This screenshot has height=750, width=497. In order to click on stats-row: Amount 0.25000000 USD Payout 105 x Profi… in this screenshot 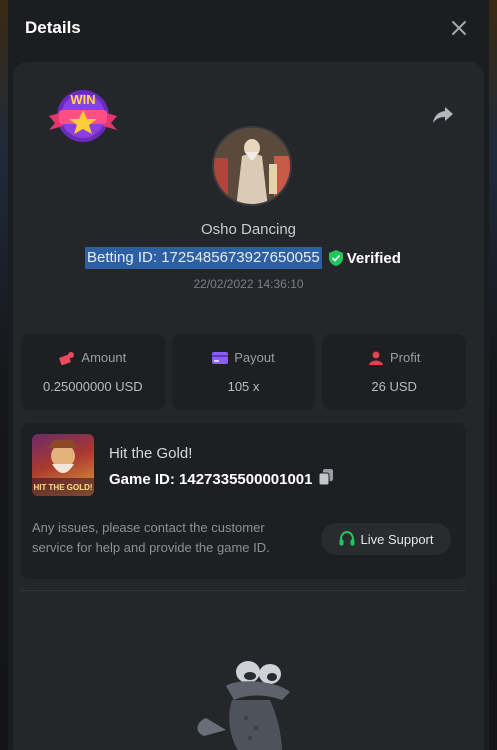, I will do `click(244, 372)`.